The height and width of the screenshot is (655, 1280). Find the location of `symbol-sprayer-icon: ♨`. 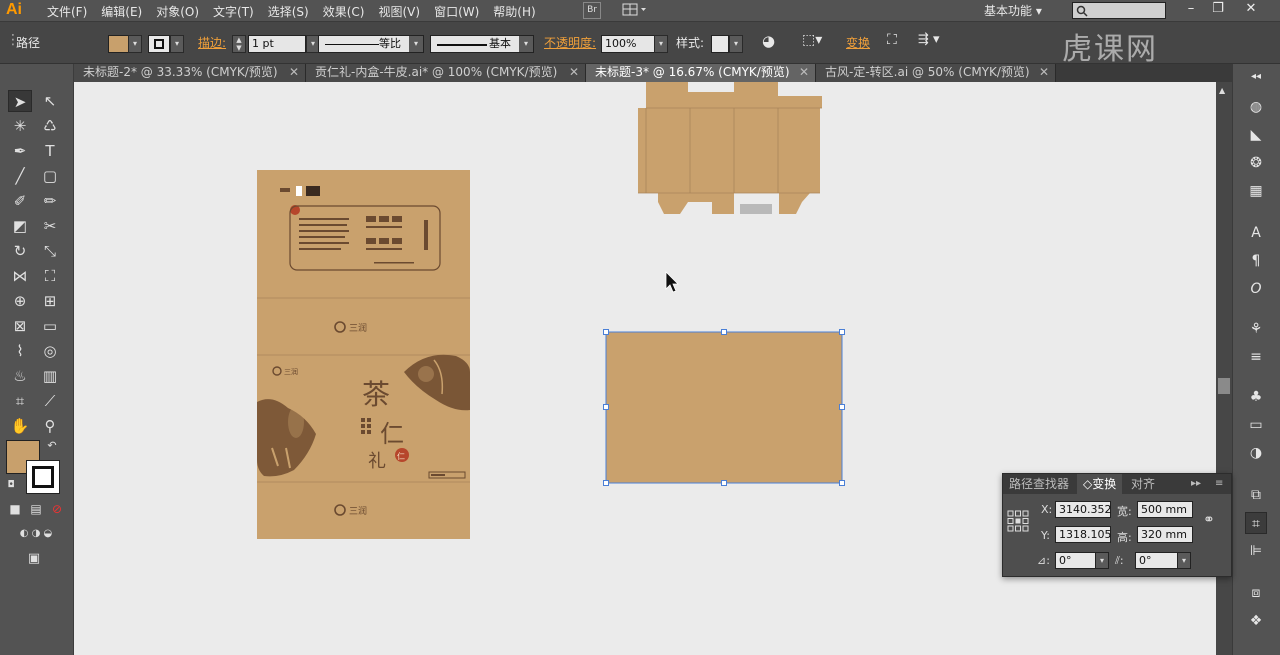

symbol-sprayer-icon: ♨ is located at coordinates (20, 376).